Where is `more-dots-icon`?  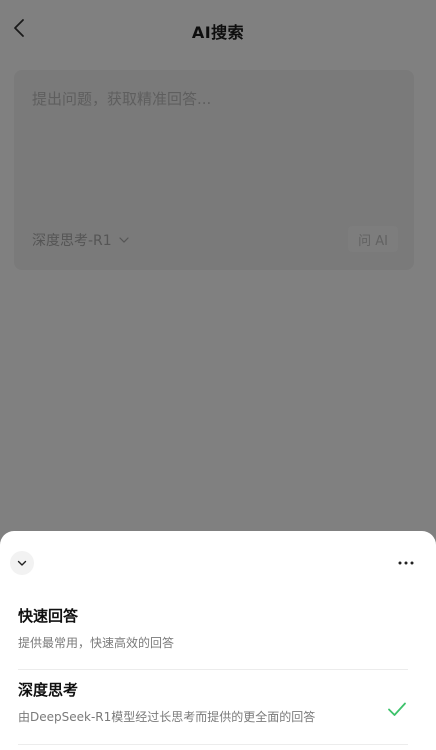 more-dots-icon is located at coordinates (406, 563).